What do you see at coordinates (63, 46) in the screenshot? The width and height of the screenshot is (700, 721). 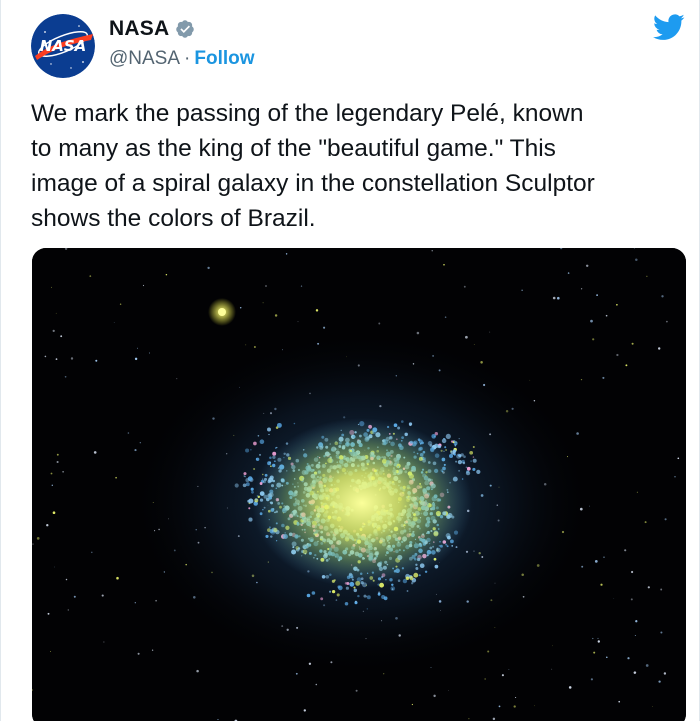 I see `avatar: NASA` at bounding box center [63, 46].